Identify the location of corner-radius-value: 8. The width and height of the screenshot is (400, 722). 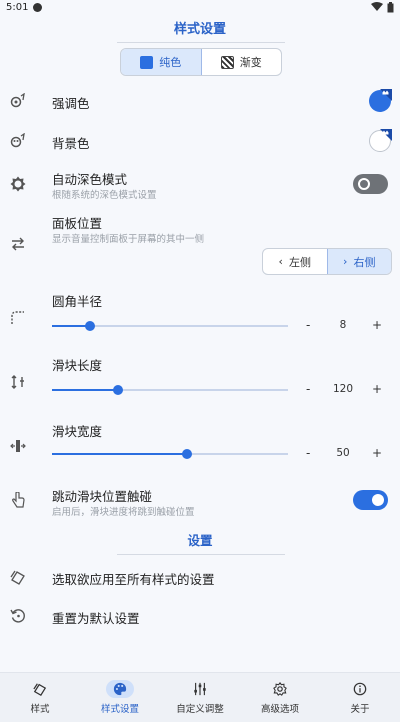
(343, 325).